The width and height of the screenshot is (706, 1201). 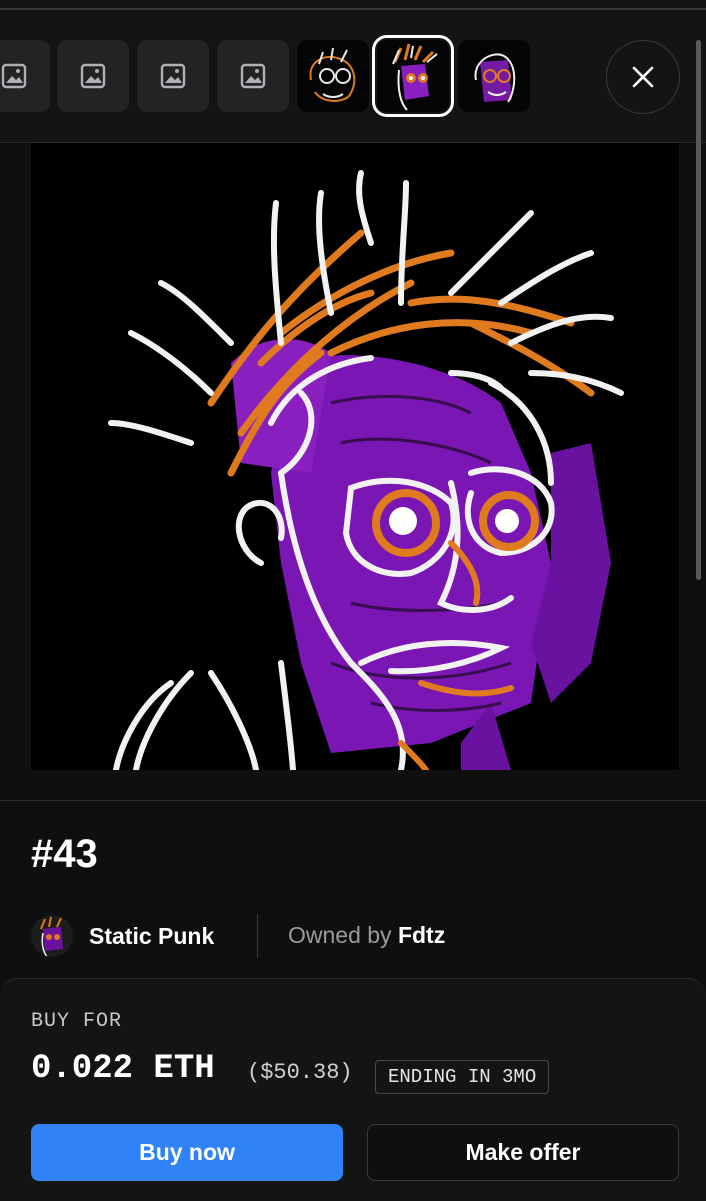 I want to click on make-offer-label: Make offer, so click(x=523, y=1152).